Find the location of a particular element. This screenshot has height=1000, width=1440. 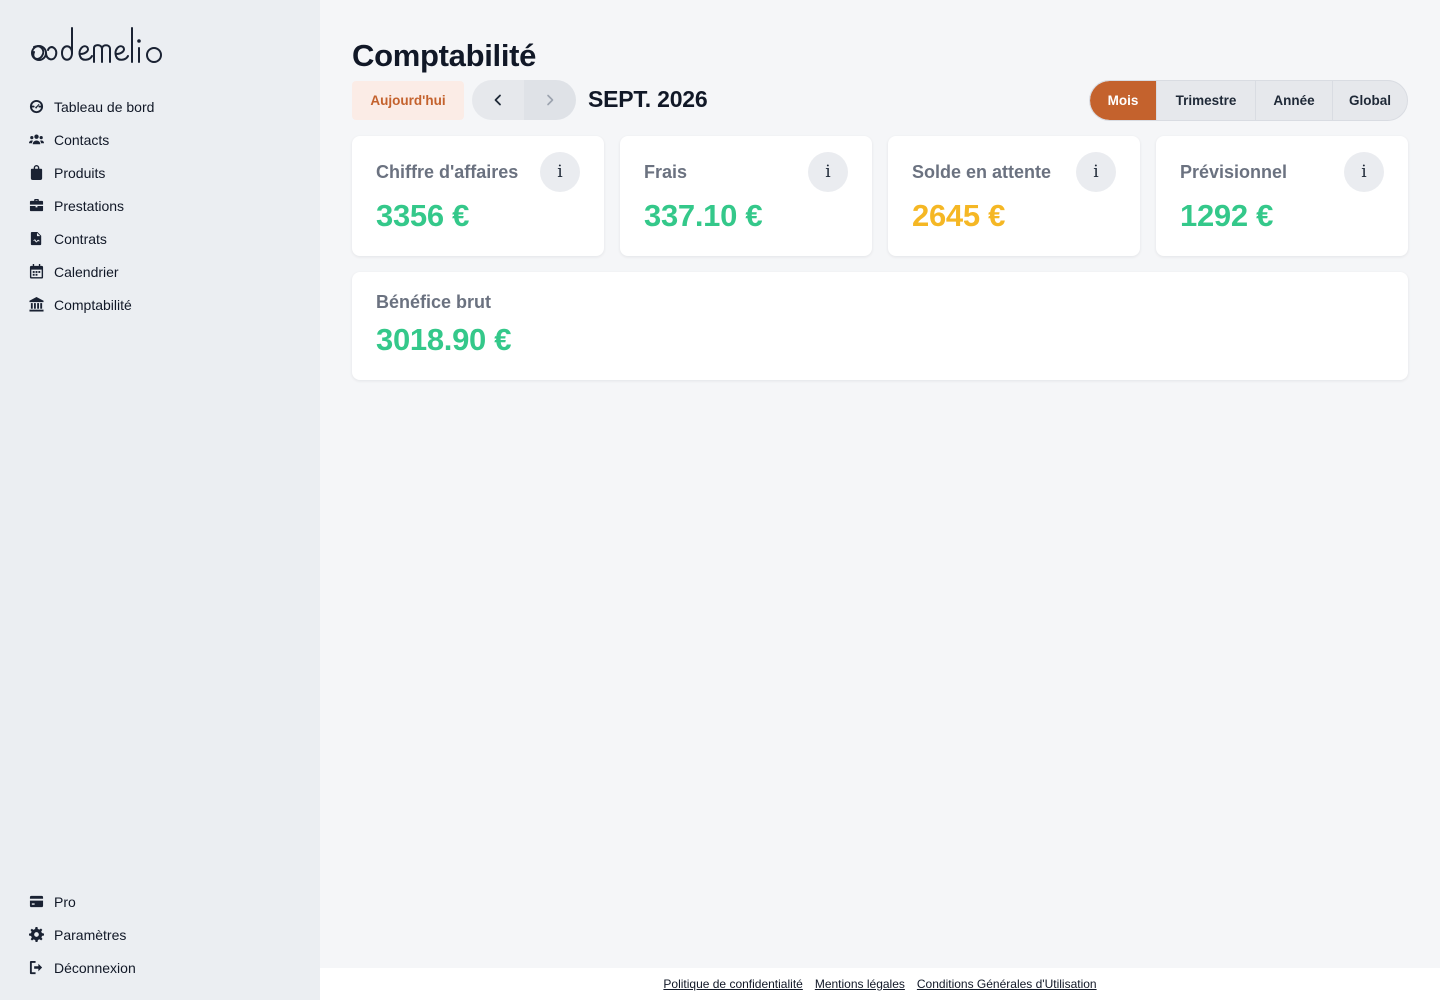

sidebar-item-parametres: Paramètres is located at coordinates (82, 934).